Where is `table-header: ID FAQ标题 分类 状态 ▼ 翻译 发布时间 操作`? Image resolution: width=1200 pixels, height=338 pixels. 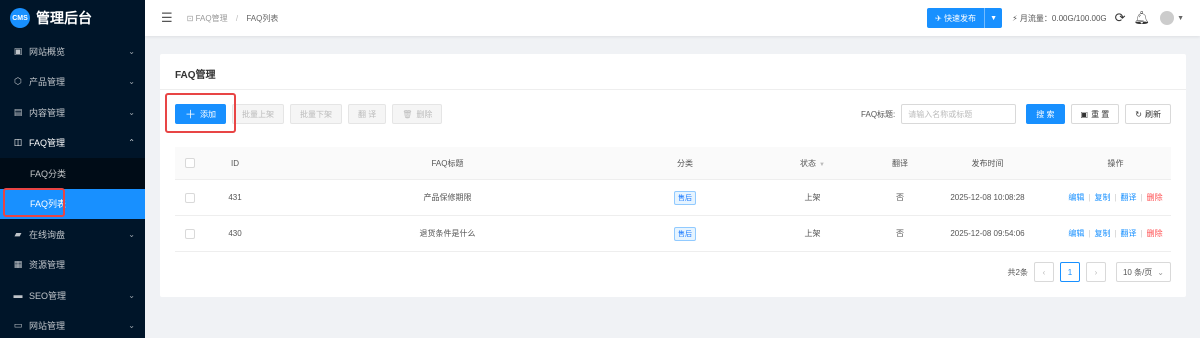
table-header: ID FAQ标题 分类 状态 ▼ 翻译 发布时间 操作 is located at coordinates (673, 163).